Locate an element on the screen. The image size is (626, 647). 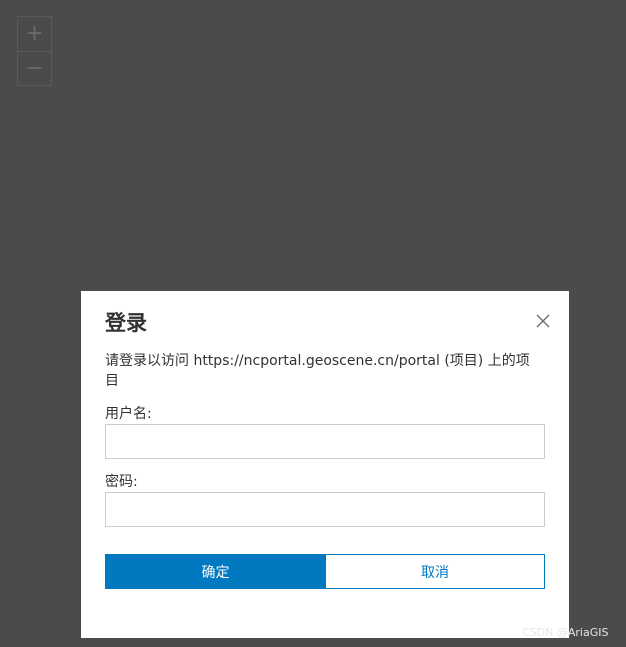
minus-icon: − is located at coordinates (34, 68).